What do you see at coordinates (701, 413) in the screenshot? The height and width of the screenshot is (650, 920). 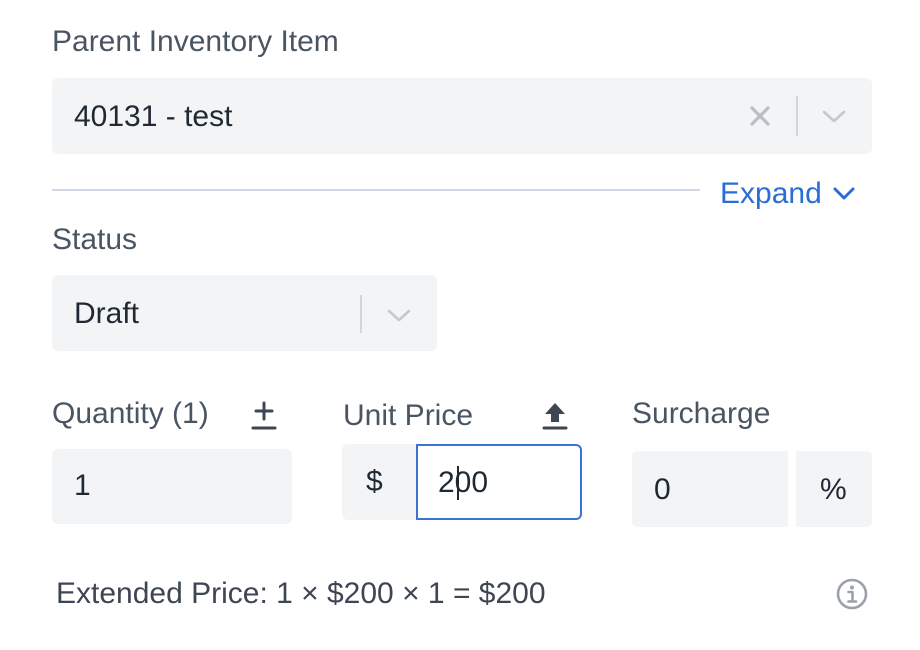 I see `surcharge-label: Surcharge` at bounding box center [701, 413].